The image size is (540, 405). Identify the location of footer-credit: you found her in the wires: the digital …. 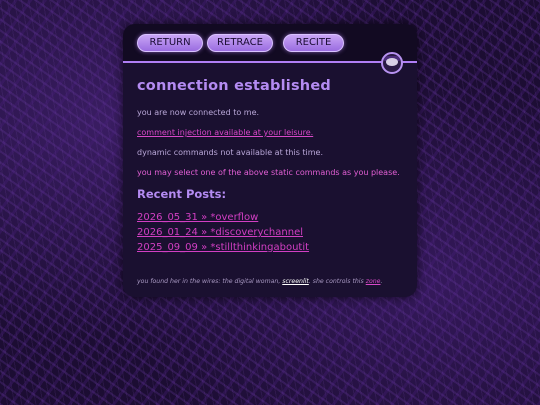
(259, 281).